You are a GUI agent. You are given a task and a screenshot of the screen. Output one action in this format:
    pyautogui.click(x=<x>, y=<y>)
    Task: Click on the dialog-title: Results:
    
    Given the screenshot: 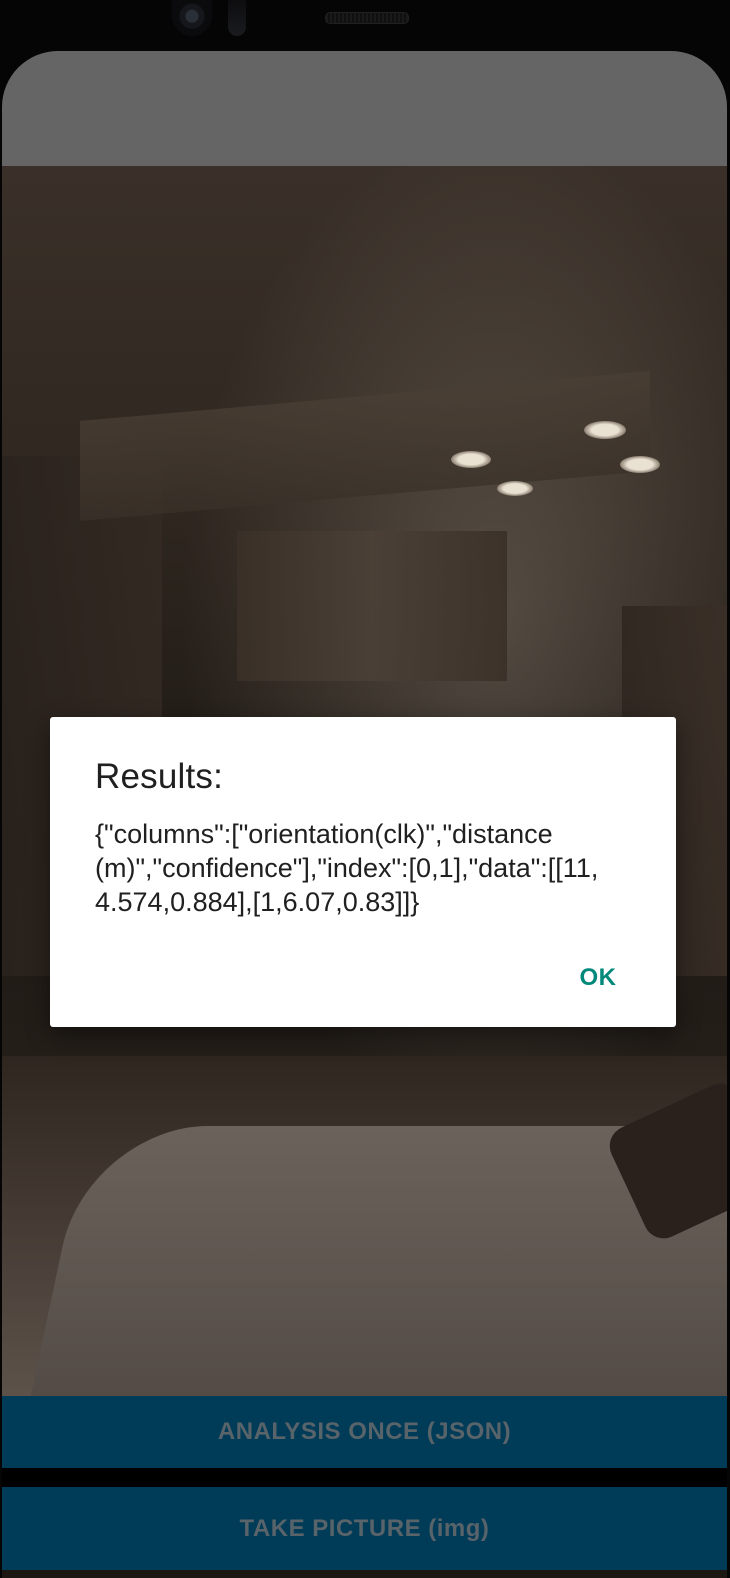 What is the action you would take?
    pyautogui.click(x=159, y=776)
    